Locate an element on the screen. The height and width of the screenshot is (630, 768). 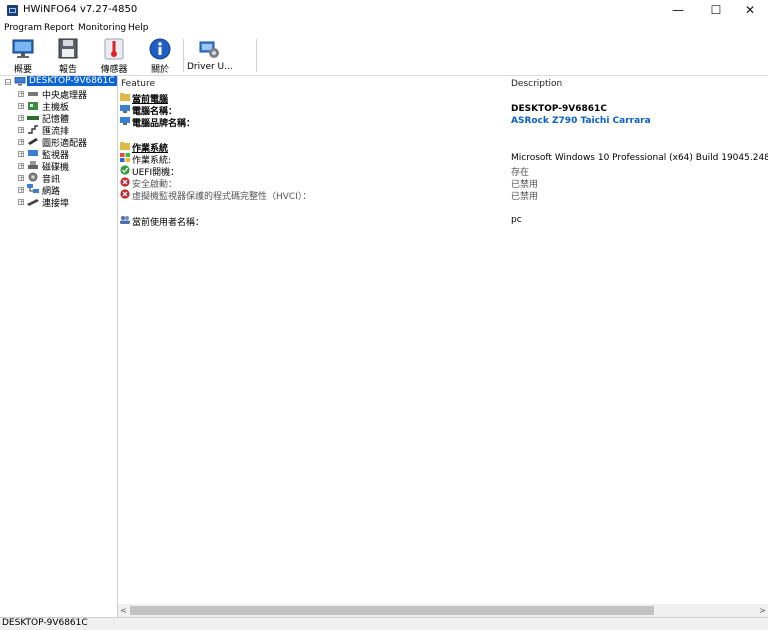
feature-label: 虛擬機監視器保護的程式碼完整性（HVCI）： is located at coordinates (222, 197).